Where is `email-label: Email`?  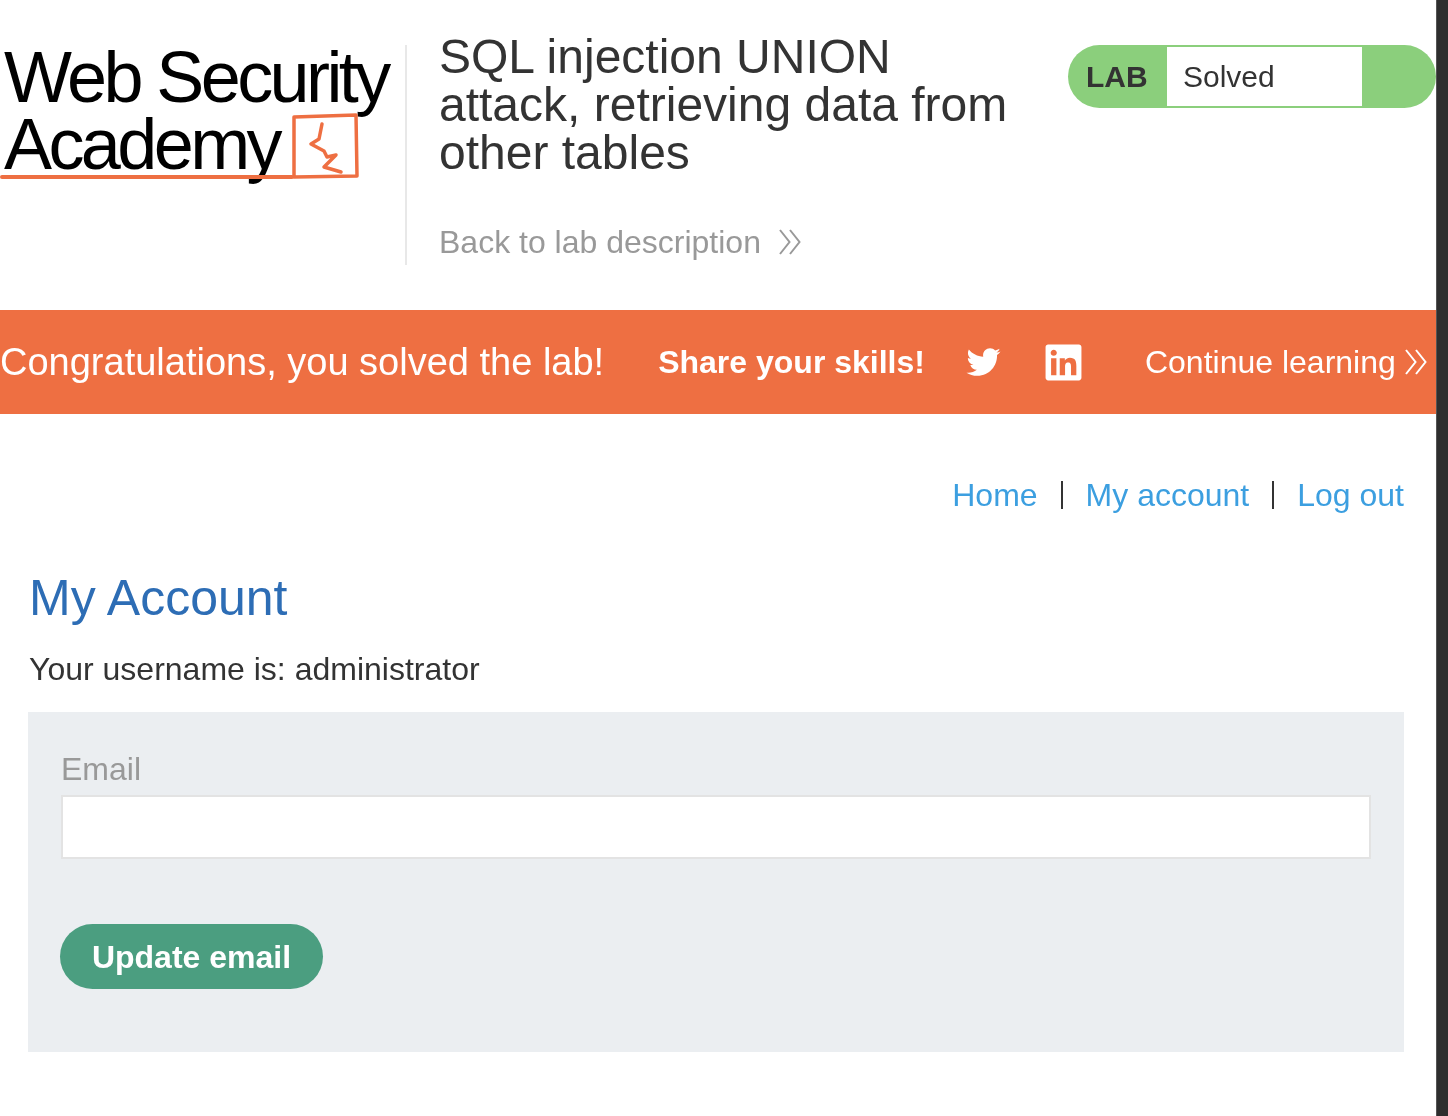 email-label: Email is located at coordinates (101, 769).